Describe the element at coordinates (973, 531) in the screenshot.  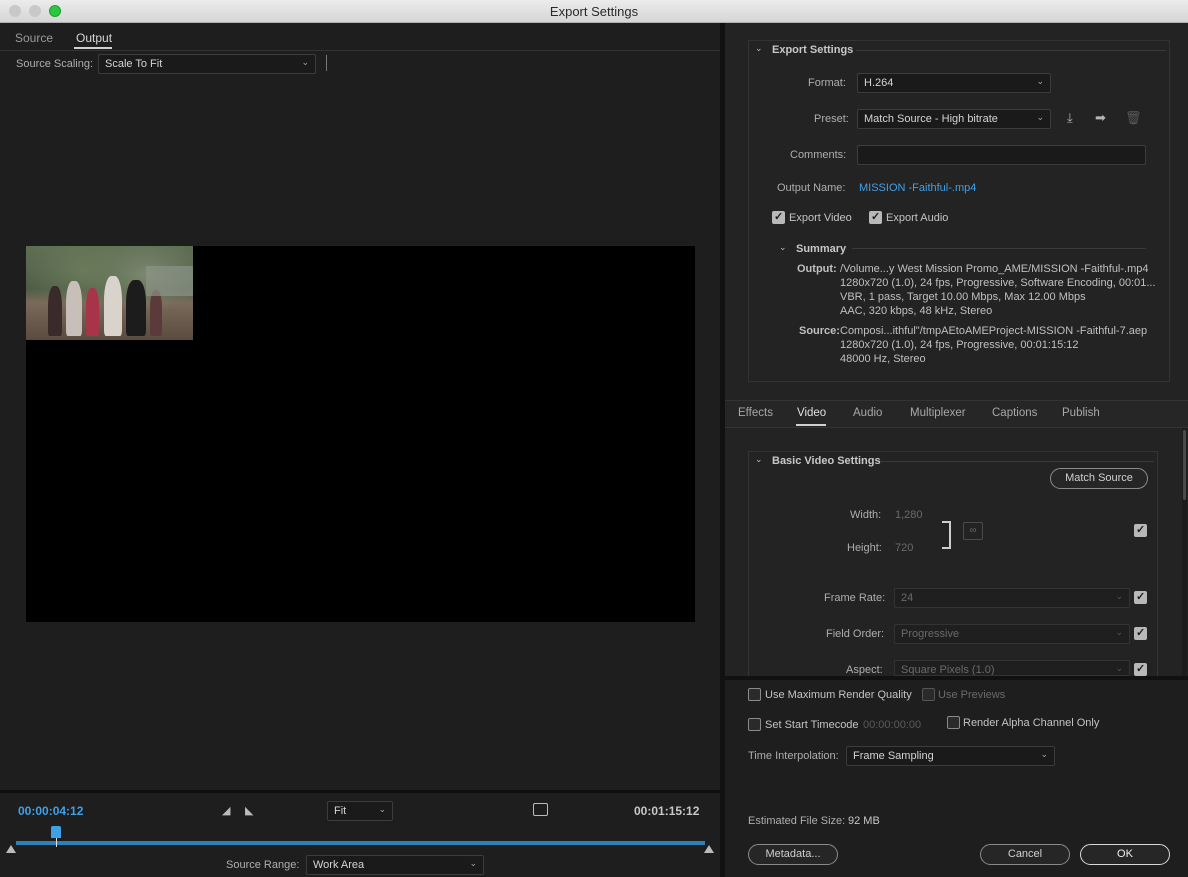
I see `link-icon: ∞` at that location.